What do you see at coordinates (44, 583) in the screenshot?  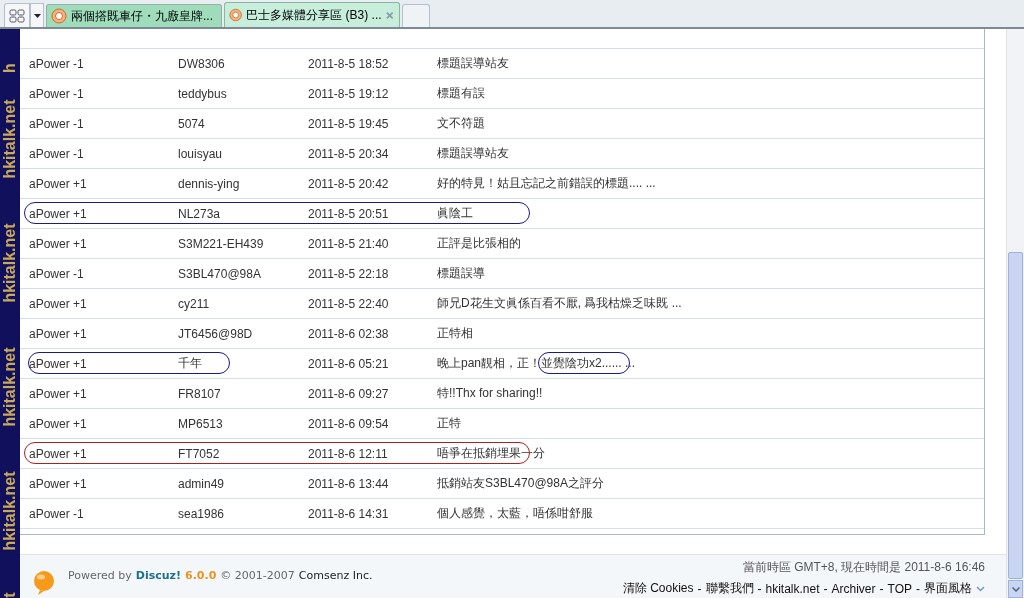 I see `speech-bubble-icon` at bounding box center [44, 583].